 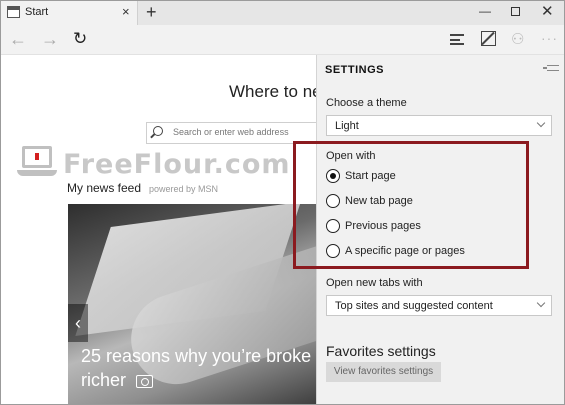 I want to click on news-feed-subtitle: powered by MSN, so click(x=184, y=189).